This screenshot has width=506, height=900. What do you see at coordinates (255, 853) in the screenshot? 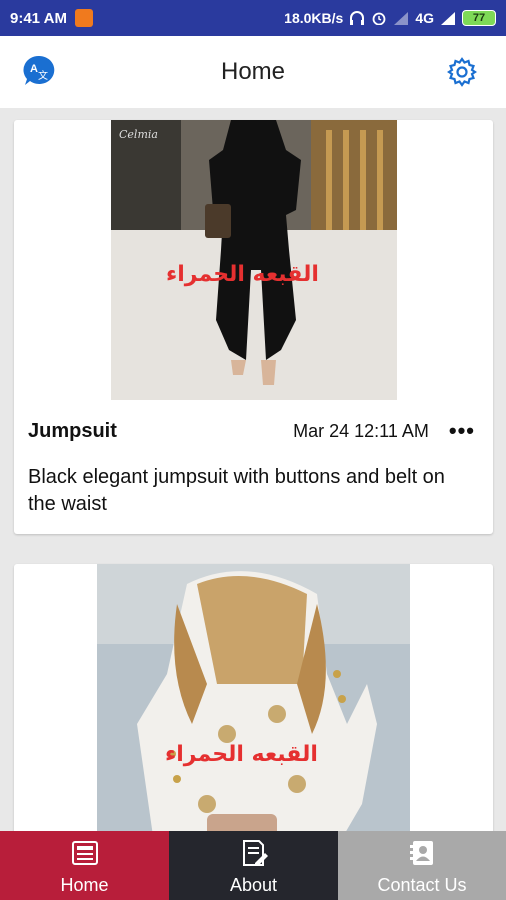
I see `document-edit-icon` at bounding box center [255, 853].